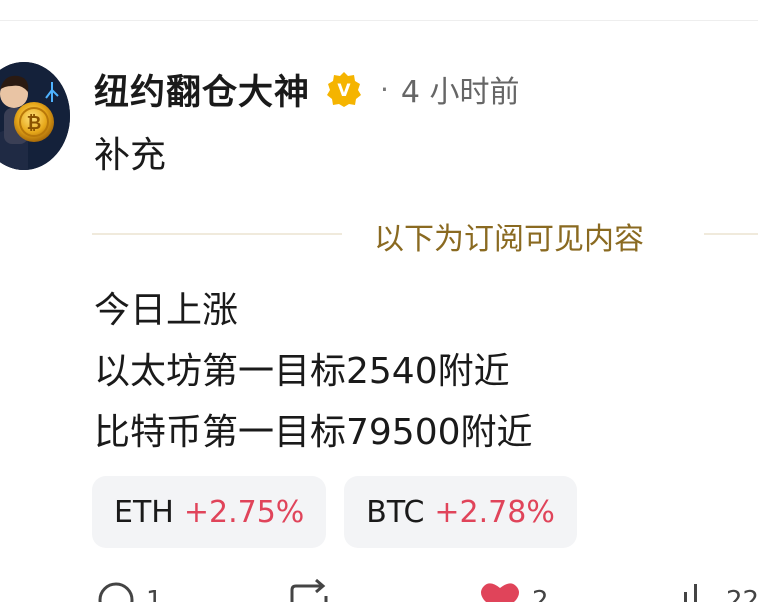 This screenshot has height=602, width=758. I want to click on ticker-symbol: ETH, so click(144, 512).